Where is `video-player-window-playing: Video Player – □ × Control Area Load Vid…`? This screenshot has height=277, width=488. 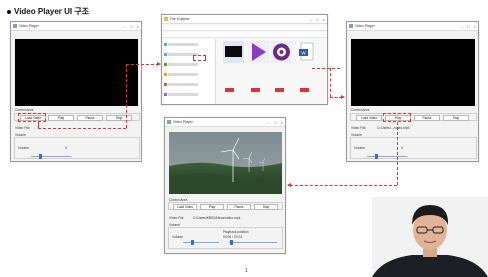
video-player-window-playing: Video Player – □ × Control Area Load Vid… is located at coordinates (225, 185).